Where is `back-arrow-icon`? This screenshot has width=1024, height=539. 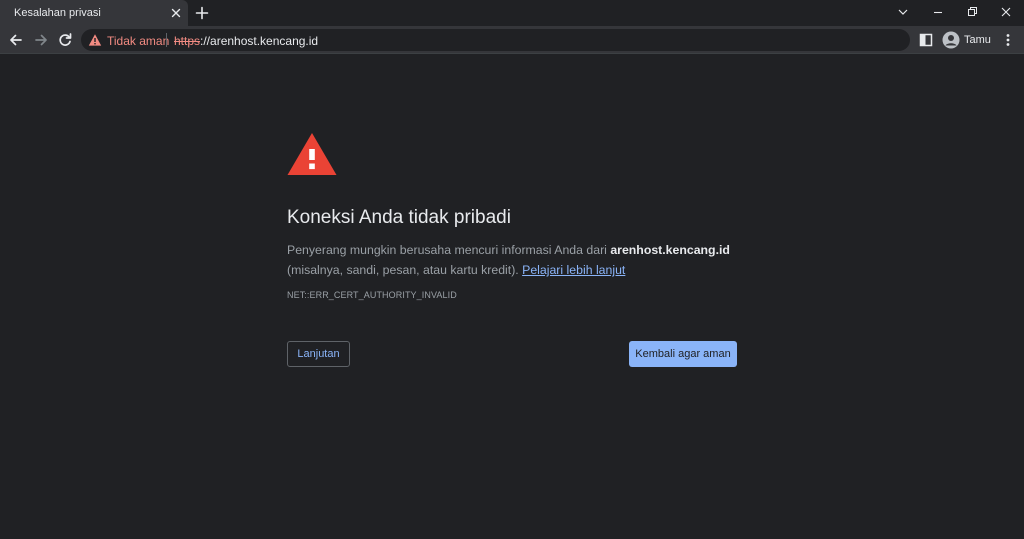
back-arrow-icon is located at coordinates (16, 40).